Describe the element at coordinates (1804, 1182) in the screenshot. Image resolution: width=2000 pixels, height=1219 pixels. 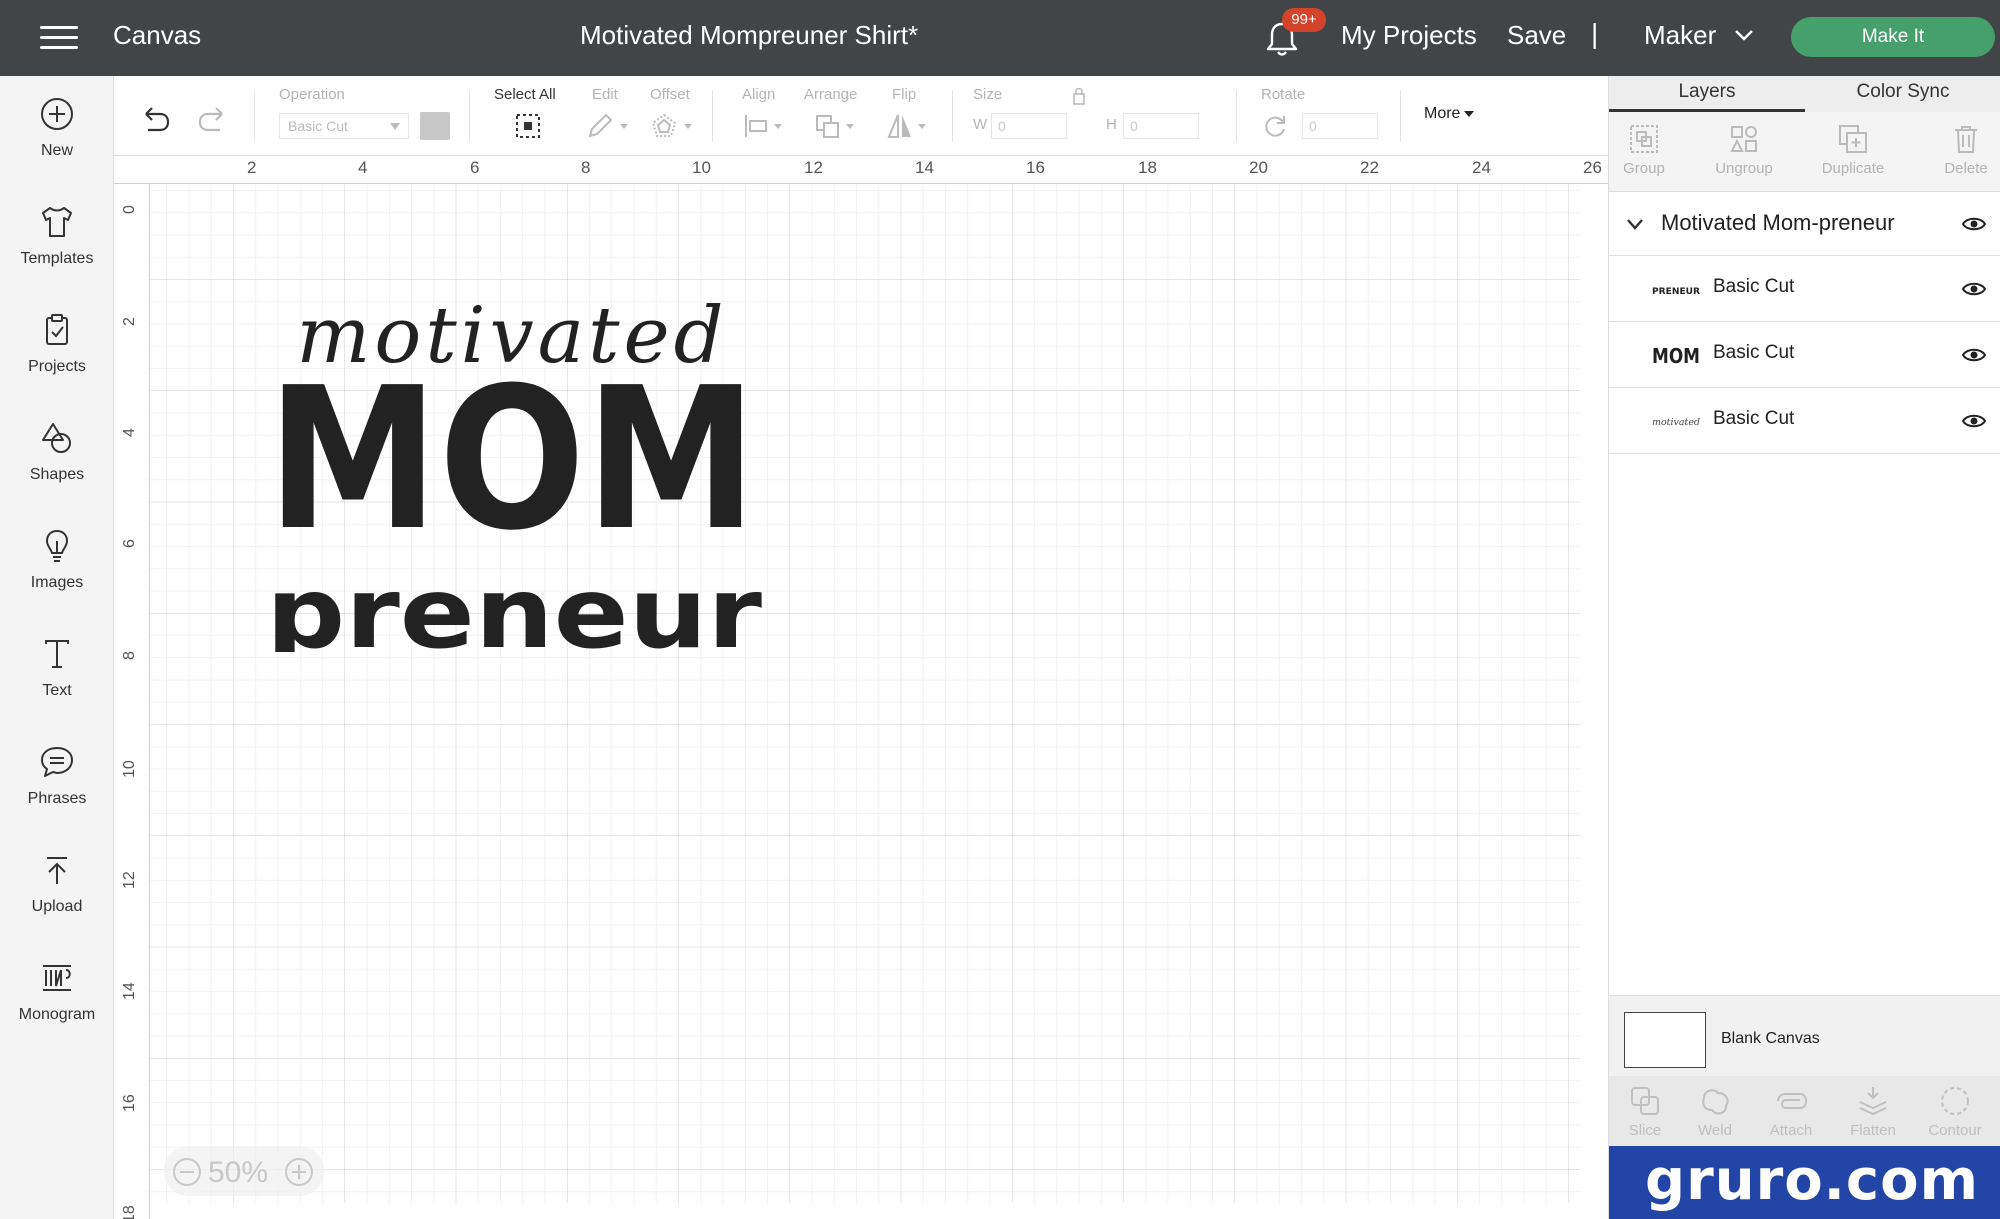
I see `watermark-banner: gruro.com` at that location.